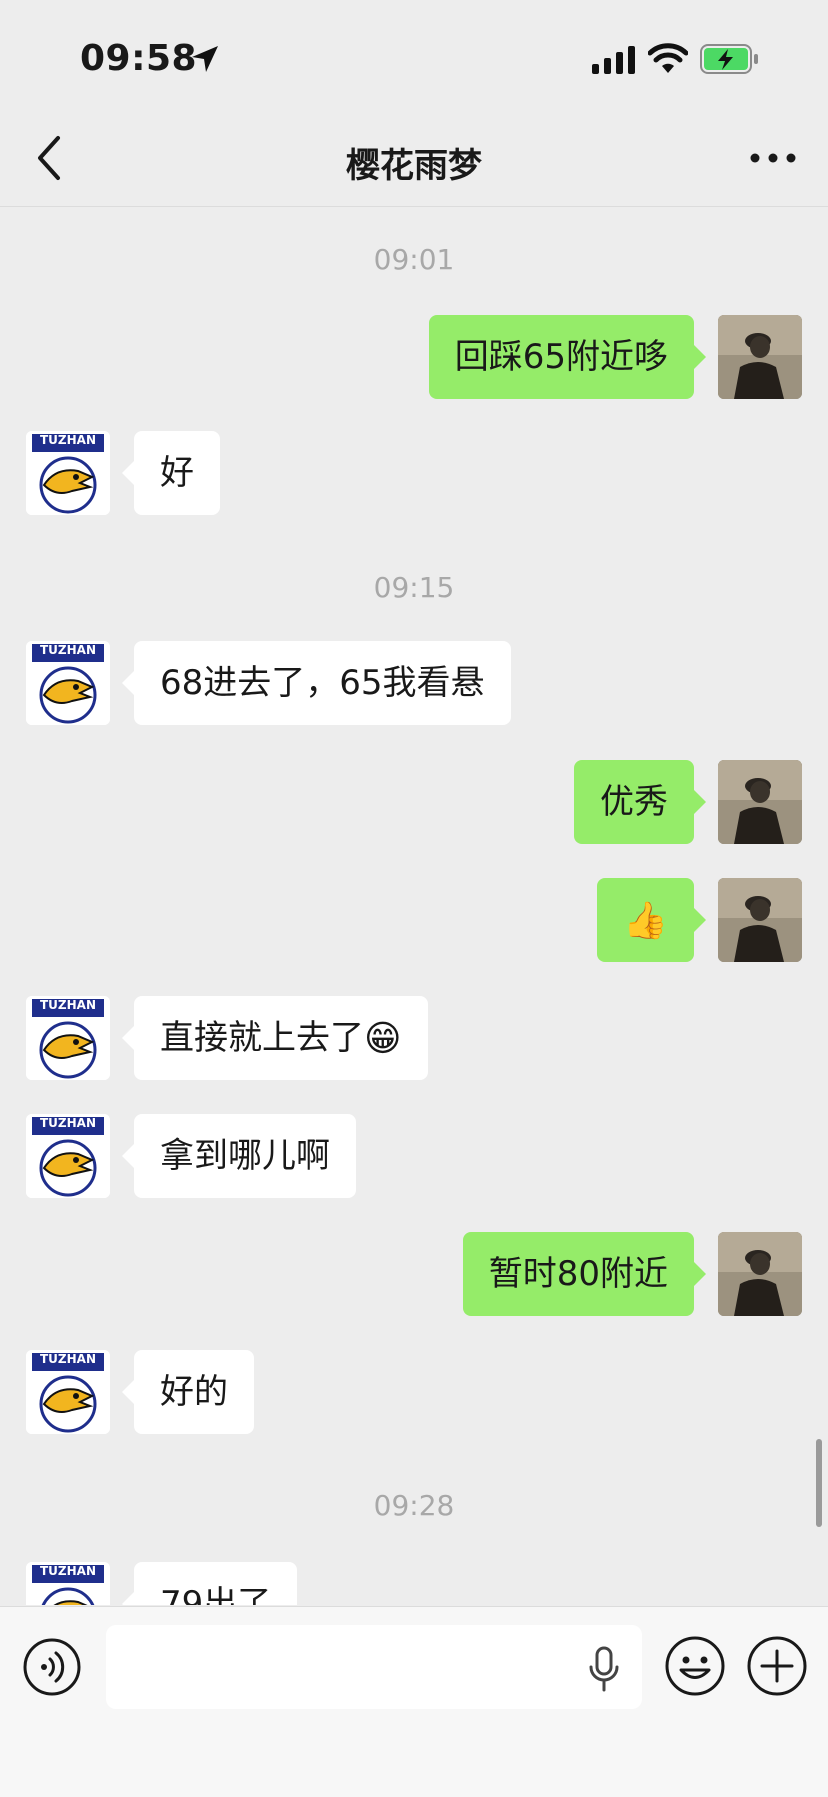 Image resolution: width=828 pixels, height=1797 pixels. I want to click on status-bar: 09:58, so click(414, 55).